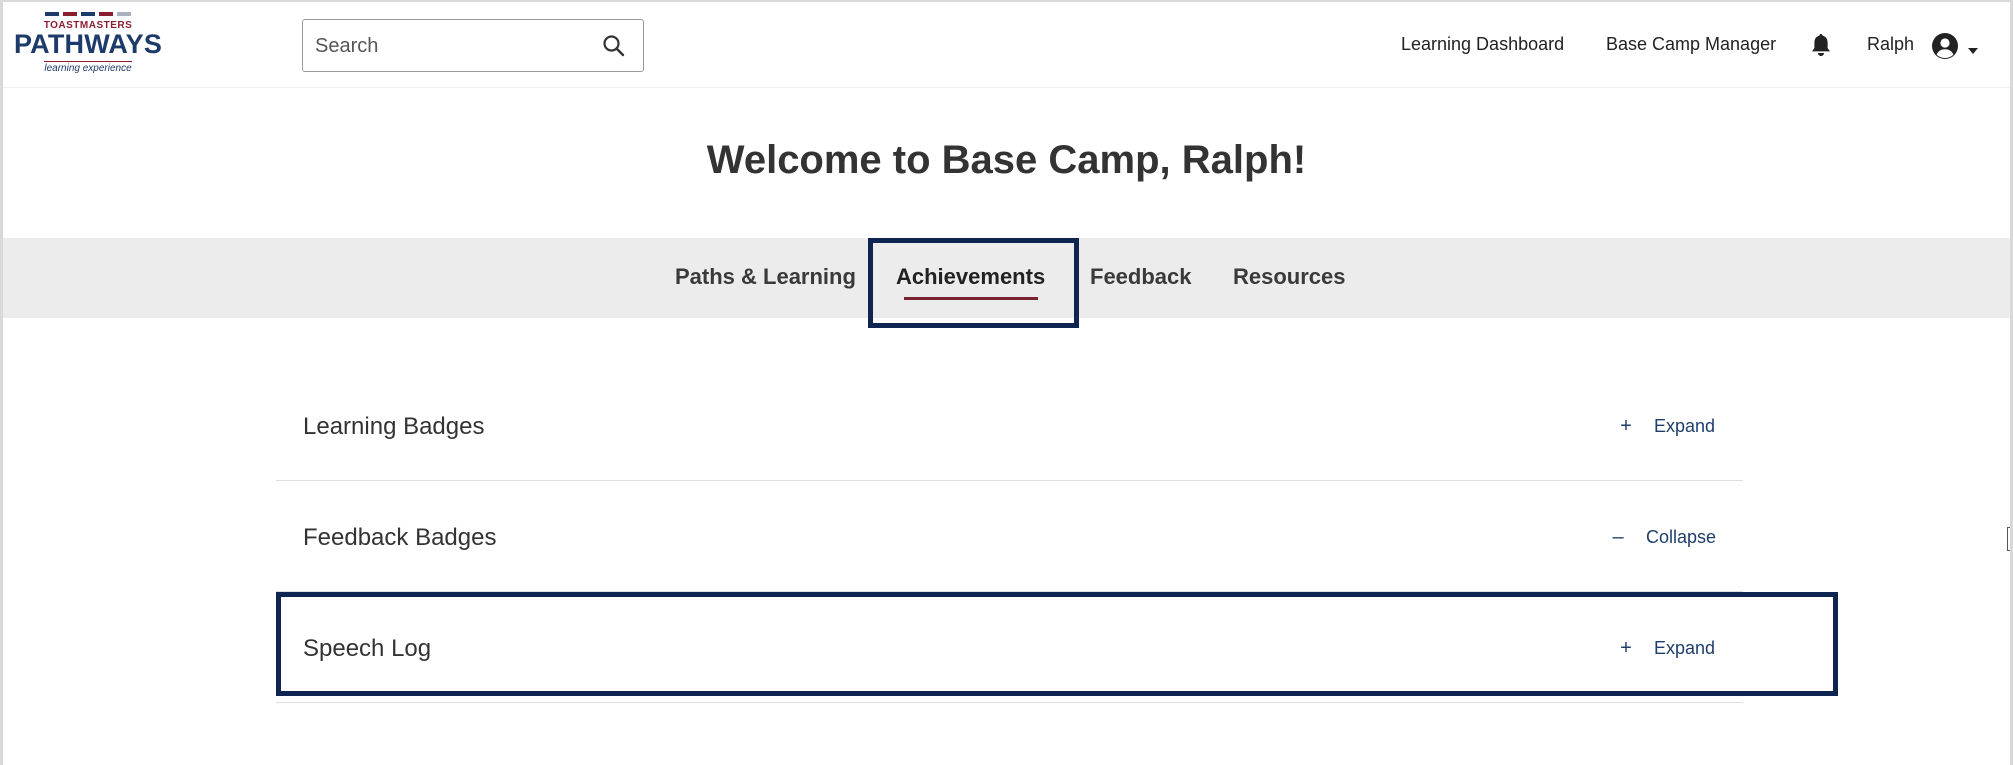  Describe the element at coordinates (1890, 44) in the screenshot. I see `user-name: Ralph` at that location.